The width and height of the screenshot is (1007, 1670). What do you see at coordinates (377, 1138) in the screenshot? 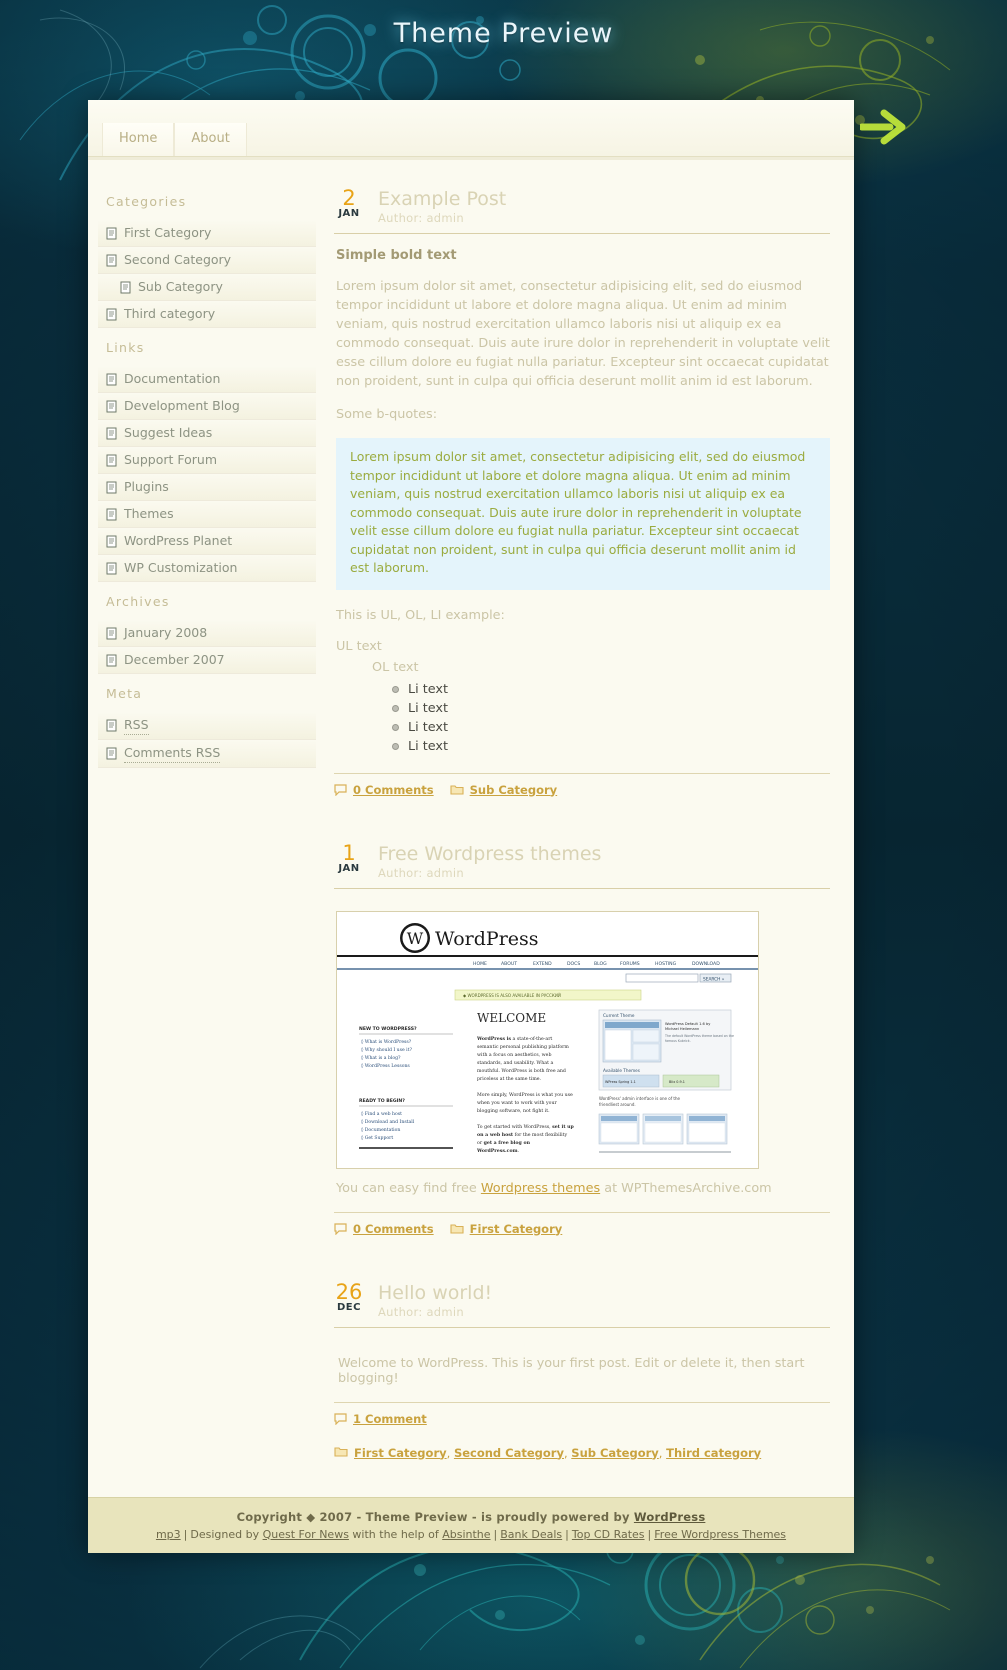
I see `svg-text: ◊ Get Support` at bounding box center [377, 1138].